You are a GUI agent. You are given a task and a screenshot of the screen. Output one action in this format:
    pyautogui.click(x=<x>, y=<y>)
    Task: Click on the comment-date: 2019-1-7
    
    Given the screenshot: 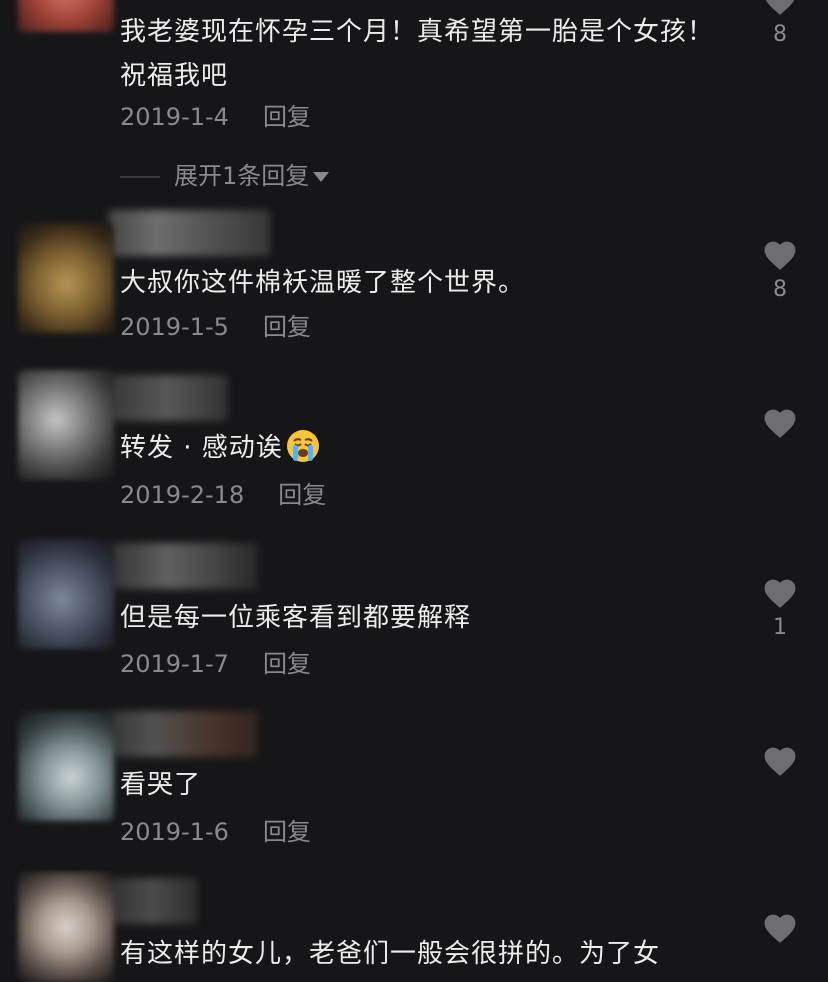 What is the action you would take?
    pyautogui.click(x=174, y=664)
    